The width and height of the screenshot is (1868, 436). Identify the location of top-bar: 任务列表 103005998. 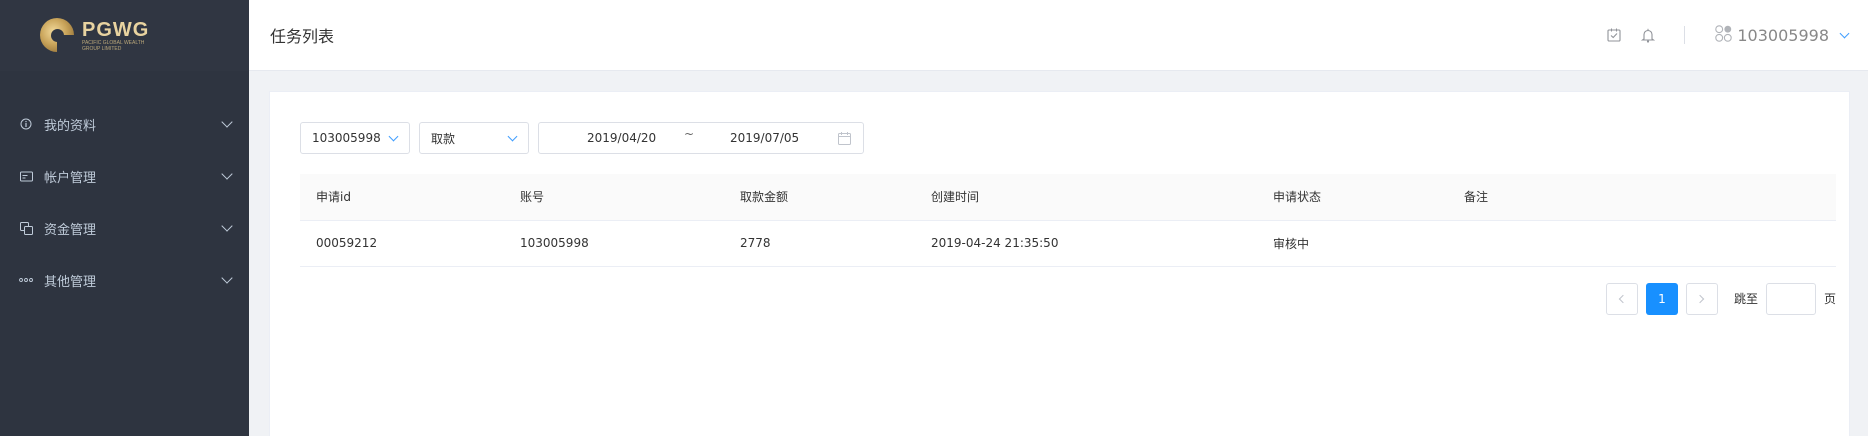
(1058, 35).